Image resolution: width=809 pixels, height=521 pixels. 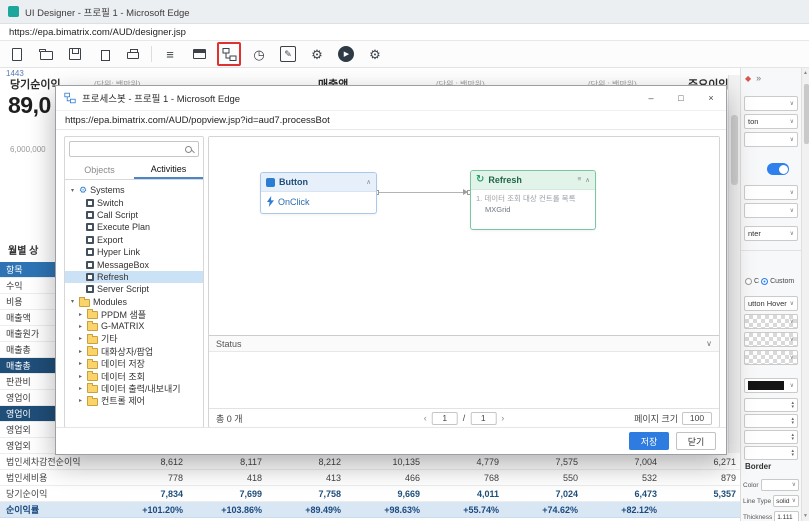 I want to click on tree-folder-ppdm: ▸ PPDM 샘플, so click(x=134, y=314).